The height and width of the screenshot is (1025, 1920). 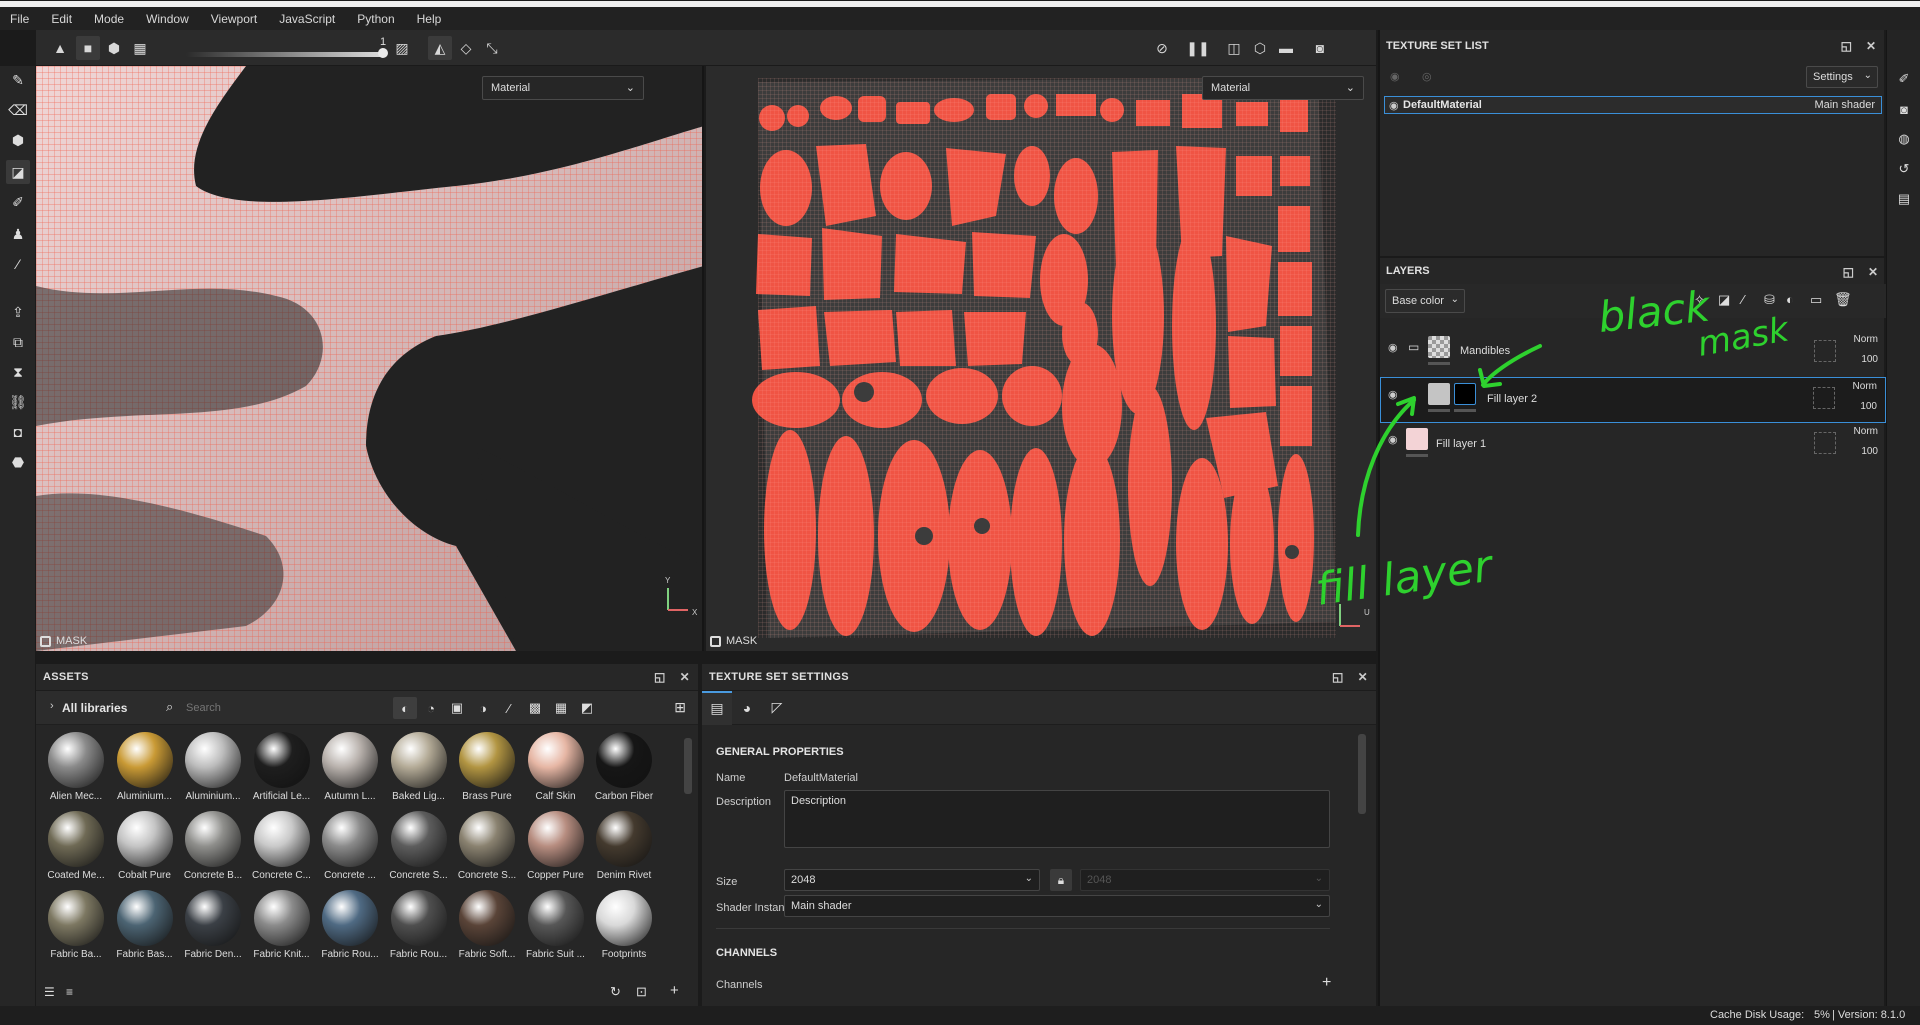 I want to click on clone-icon: ♟, so click(x=18, y=234).